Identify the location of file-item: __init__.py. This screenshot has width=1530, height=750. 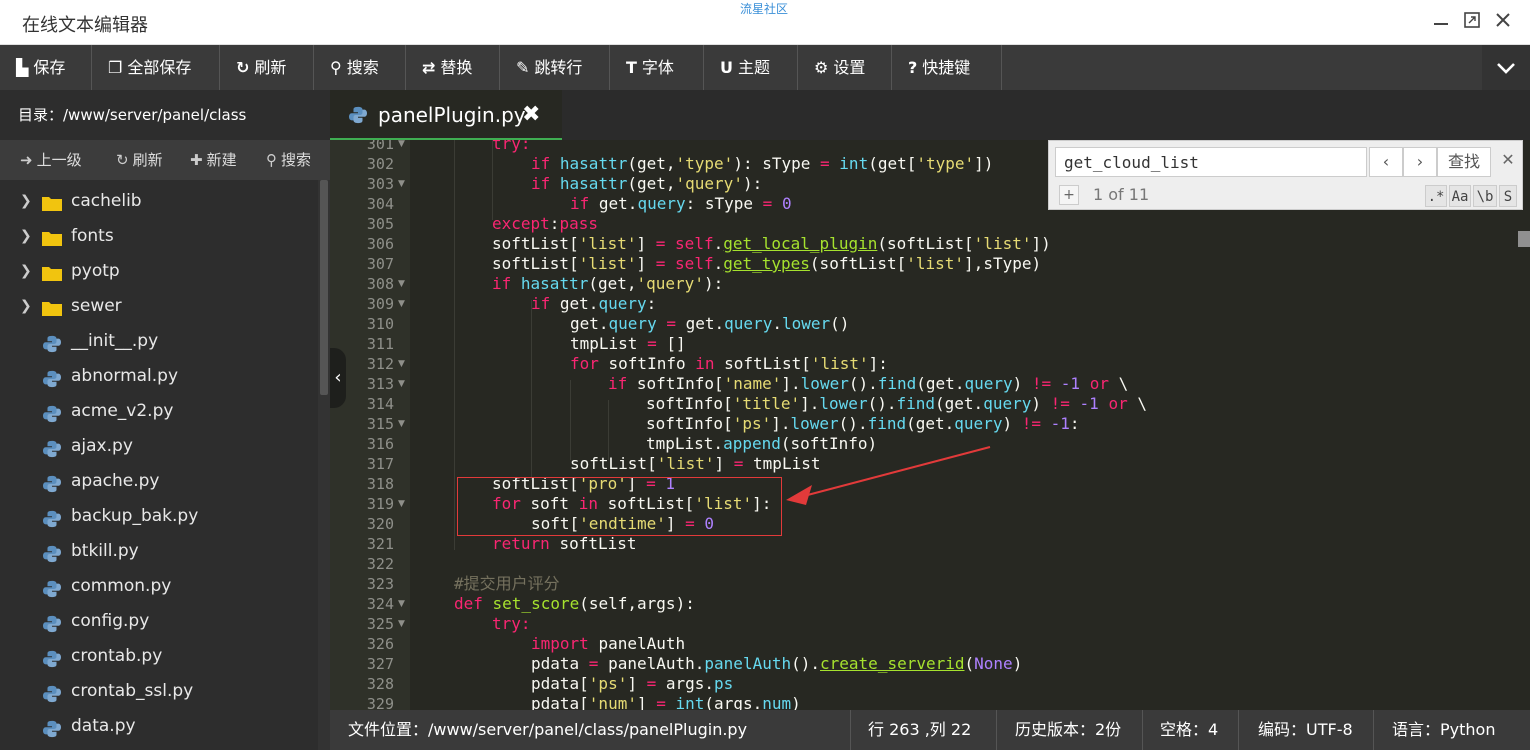
(159, 341).